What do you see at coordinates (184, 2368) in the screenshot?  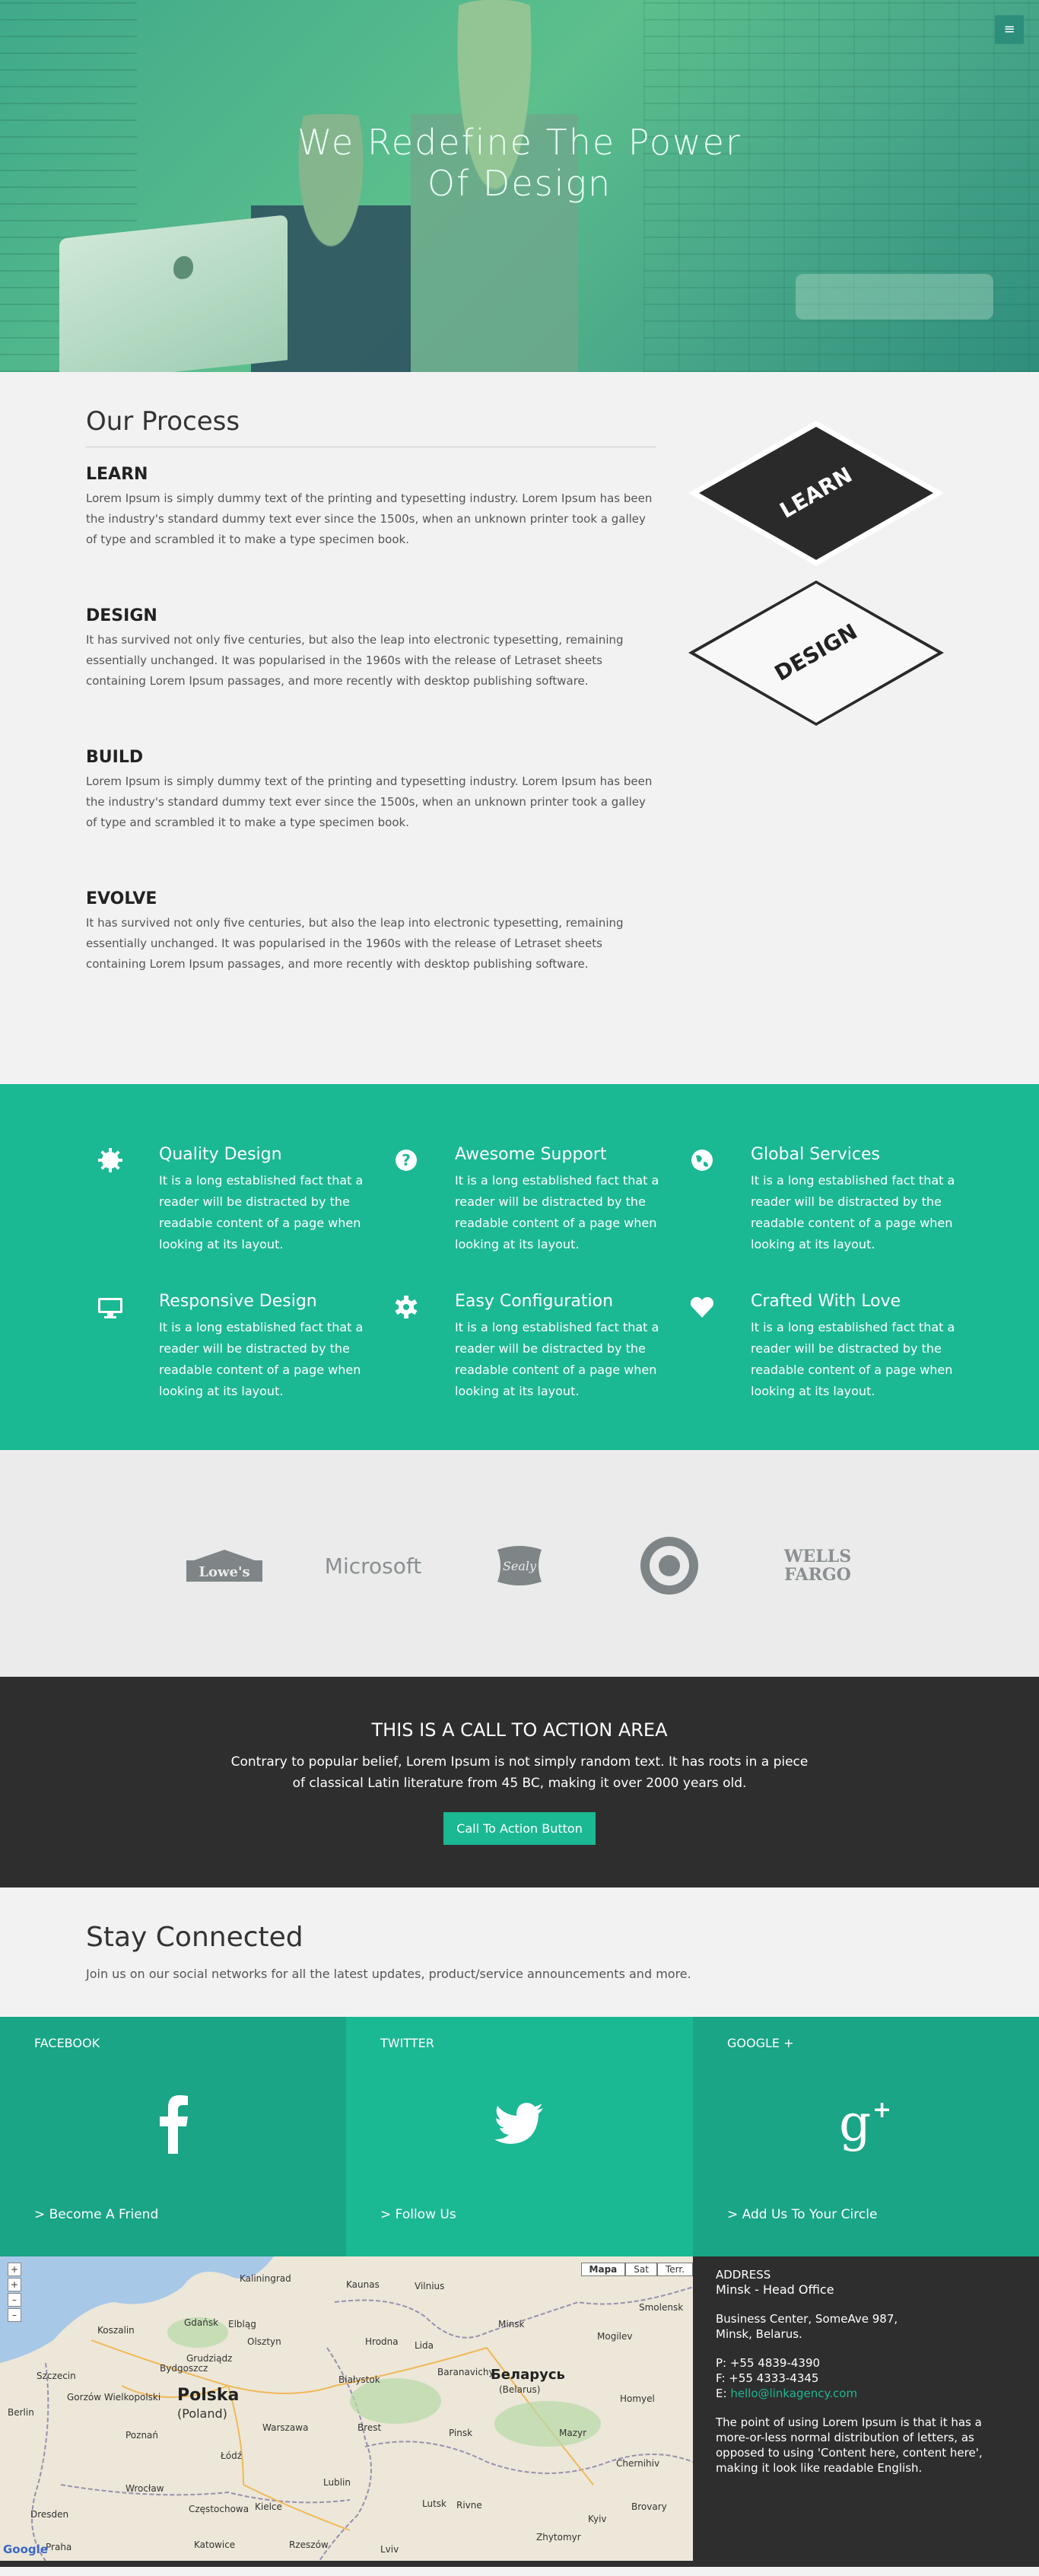 I see `map-label: Bydgoszcz` at bounding box center [184, 2368].